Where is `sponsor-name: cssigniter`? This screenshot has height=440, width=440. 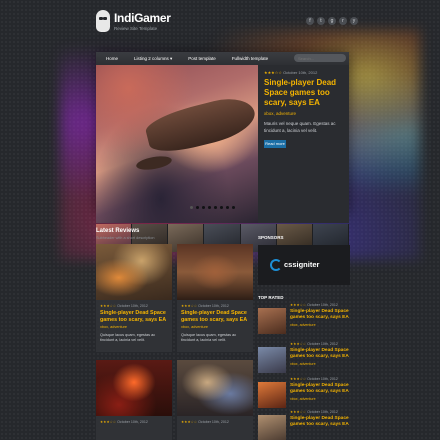
sponsor-name: cssigniter is located at coordinates (302, 264).